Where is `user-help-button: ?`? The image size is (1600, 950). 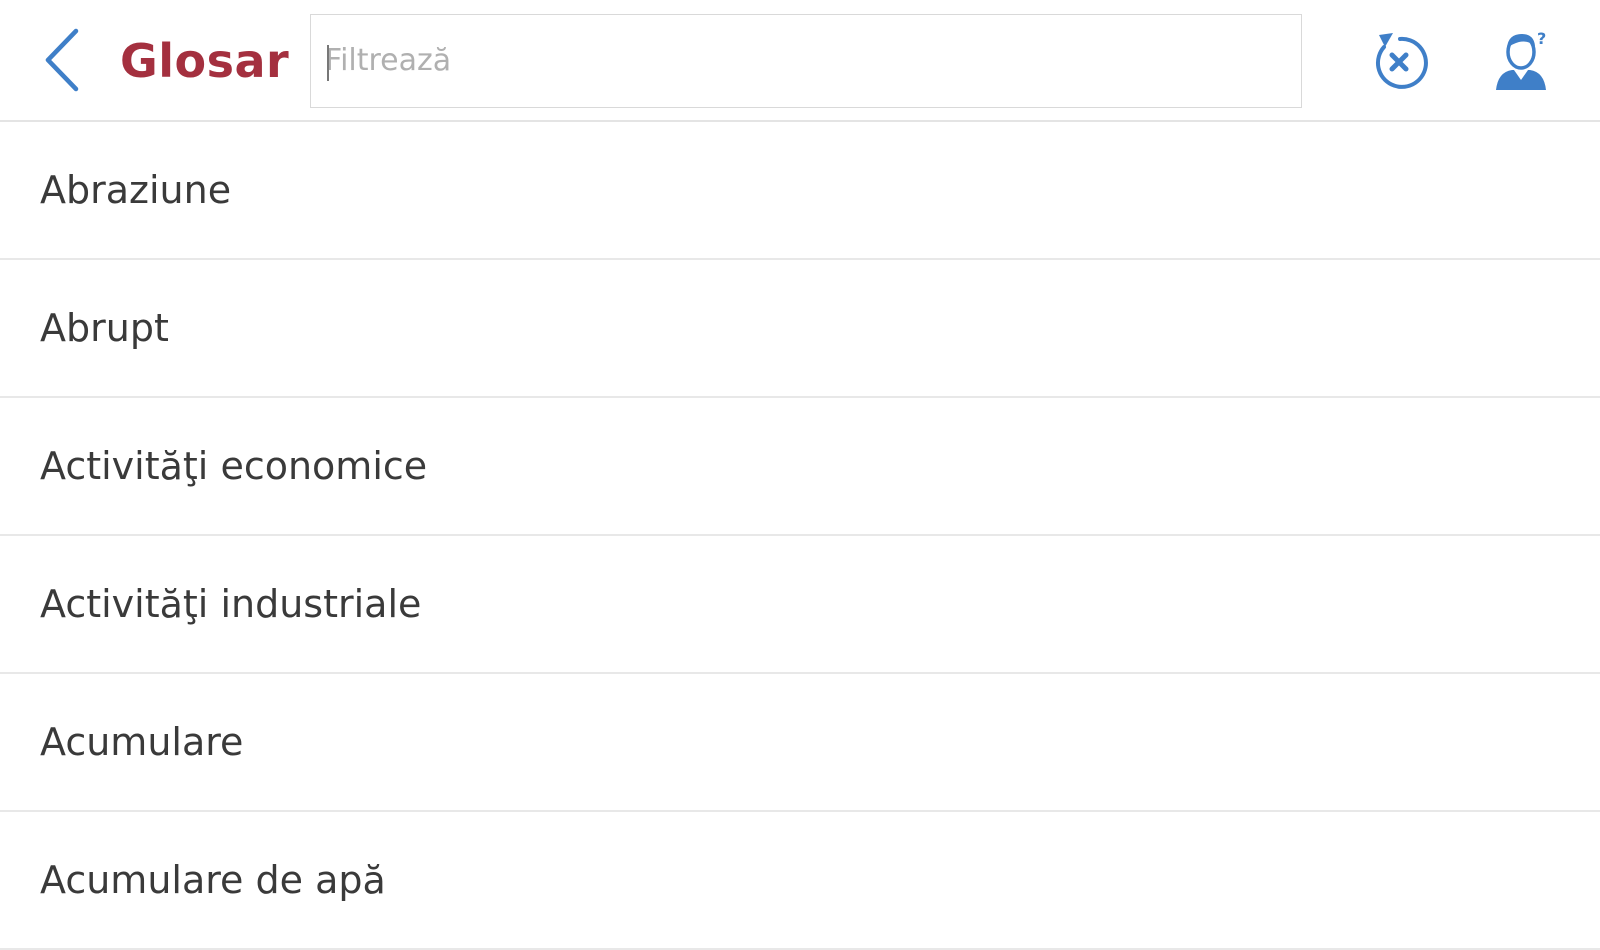
user-help-button: ? is located at coordinates (1521, 61).